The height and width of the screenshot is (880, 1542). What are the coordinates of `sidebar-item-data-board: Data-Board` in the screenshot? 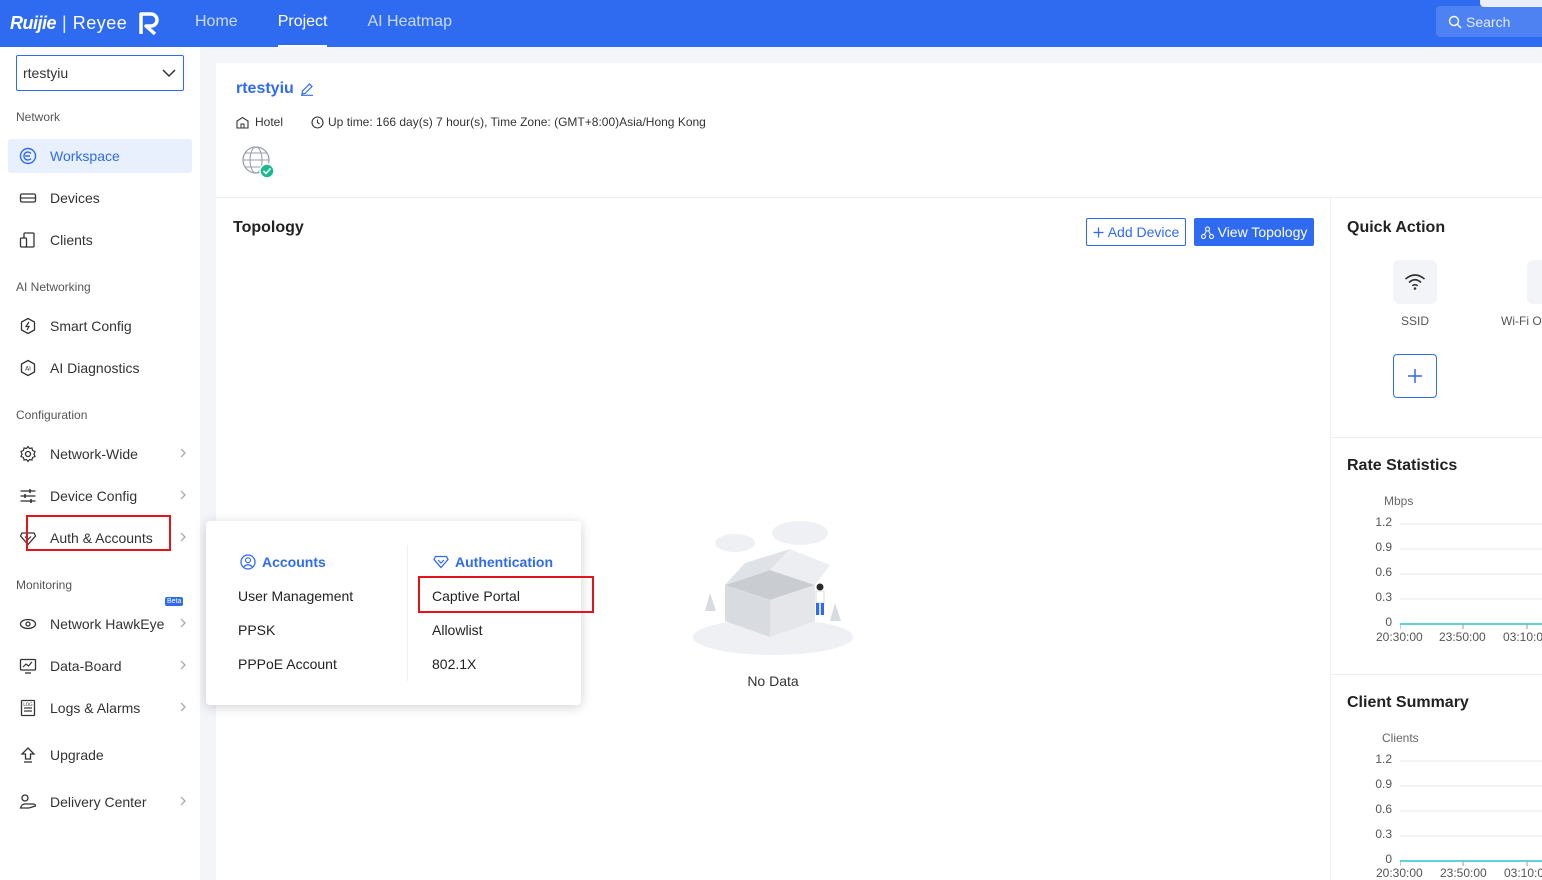 It's located at (100, 666).